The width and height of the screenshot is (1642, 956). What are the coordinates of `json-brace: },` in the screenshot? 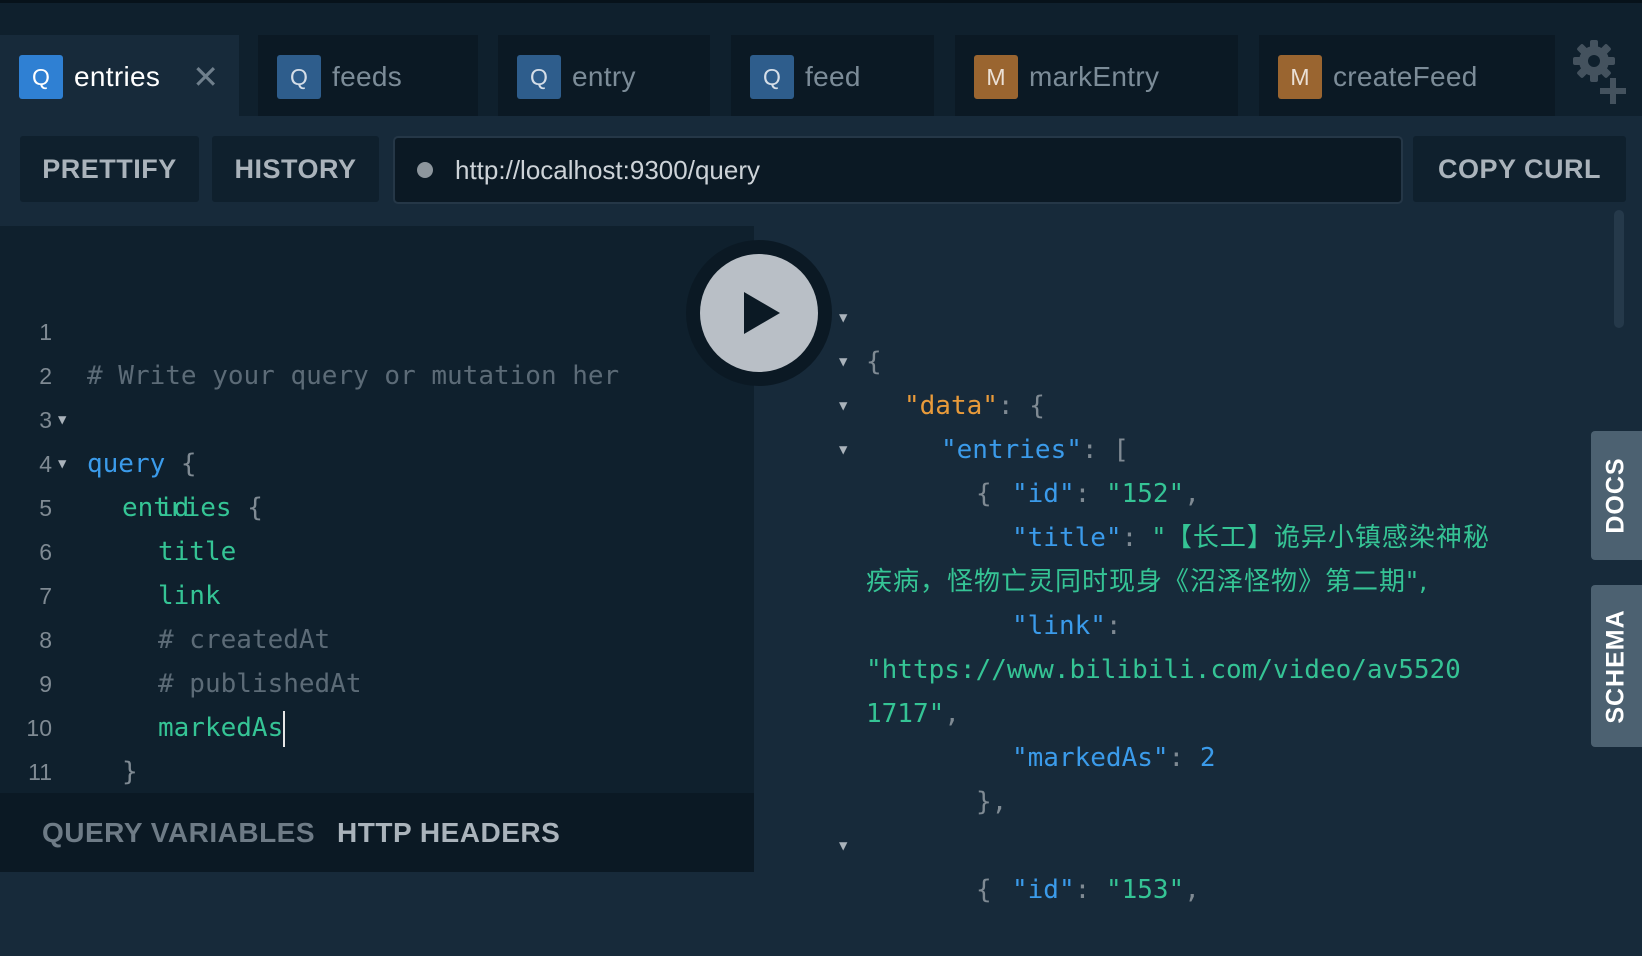 It's located at (992, 802).